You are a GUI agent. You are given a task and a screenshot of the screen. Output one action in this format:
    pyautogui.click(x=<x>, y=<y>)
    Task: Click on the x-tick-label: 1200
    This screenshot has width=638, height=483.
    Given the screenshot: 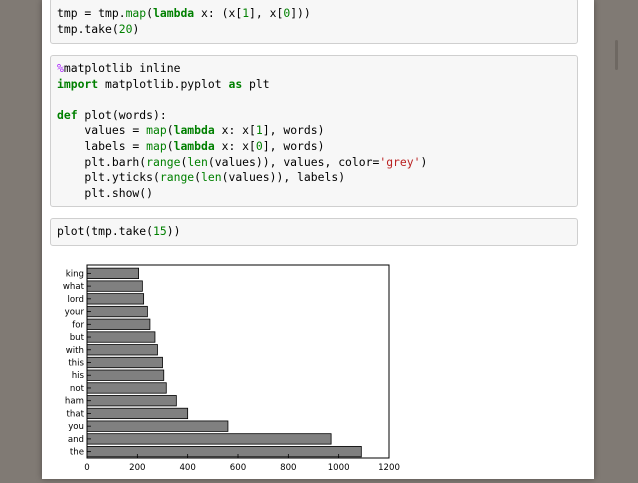 What is the action you would take?
    pyautogui.click(x=389, y=468)
    